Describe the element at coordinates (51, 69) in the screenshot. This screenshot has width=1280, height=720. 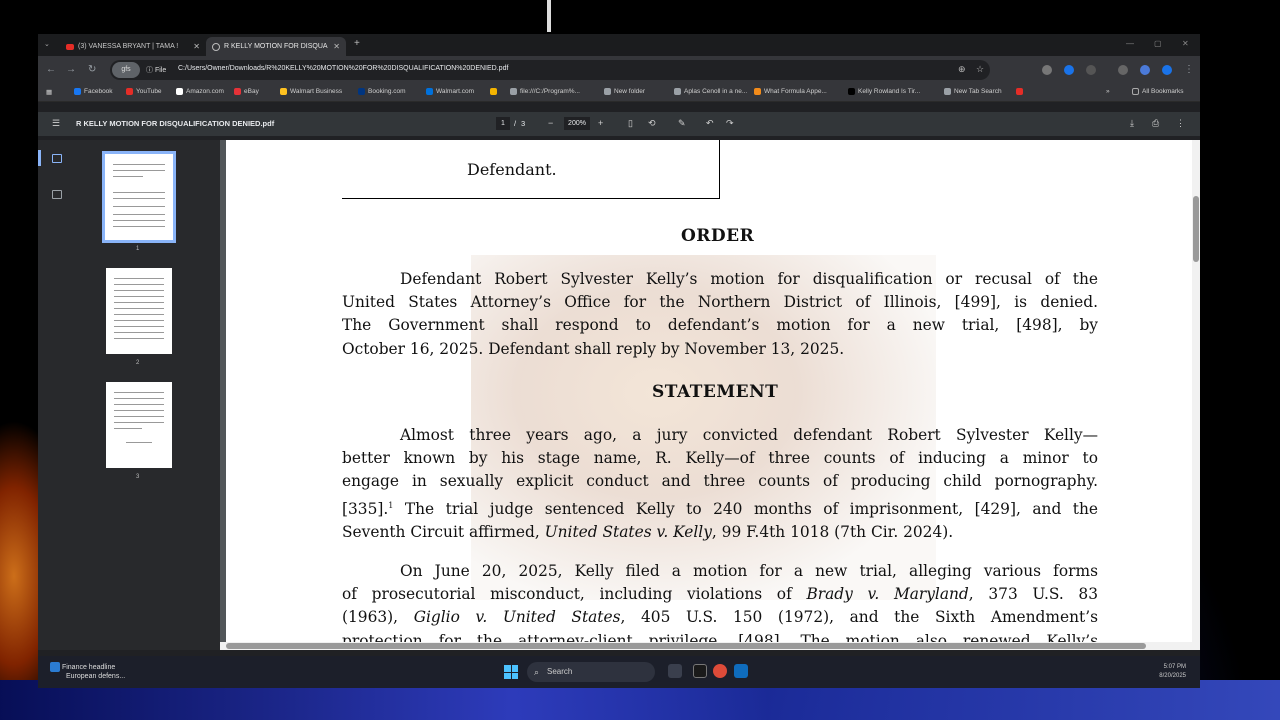
I see `back-icon: ←` at that location.